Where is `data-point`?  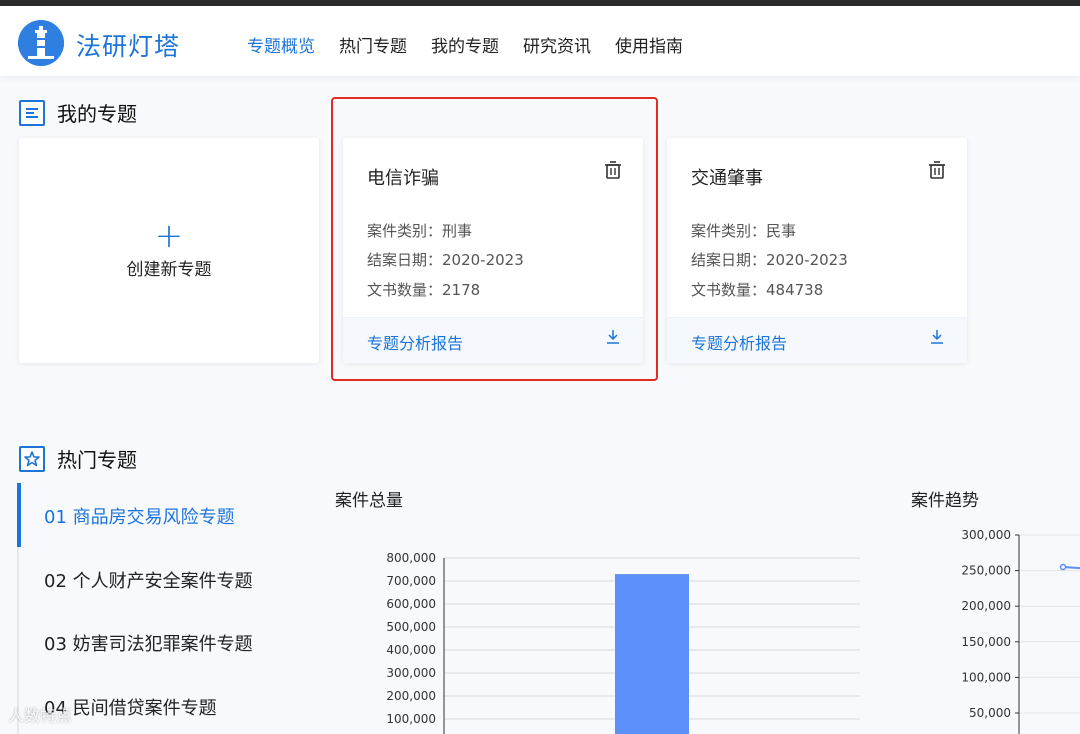 data-point is located at coordinates (1063, 567).